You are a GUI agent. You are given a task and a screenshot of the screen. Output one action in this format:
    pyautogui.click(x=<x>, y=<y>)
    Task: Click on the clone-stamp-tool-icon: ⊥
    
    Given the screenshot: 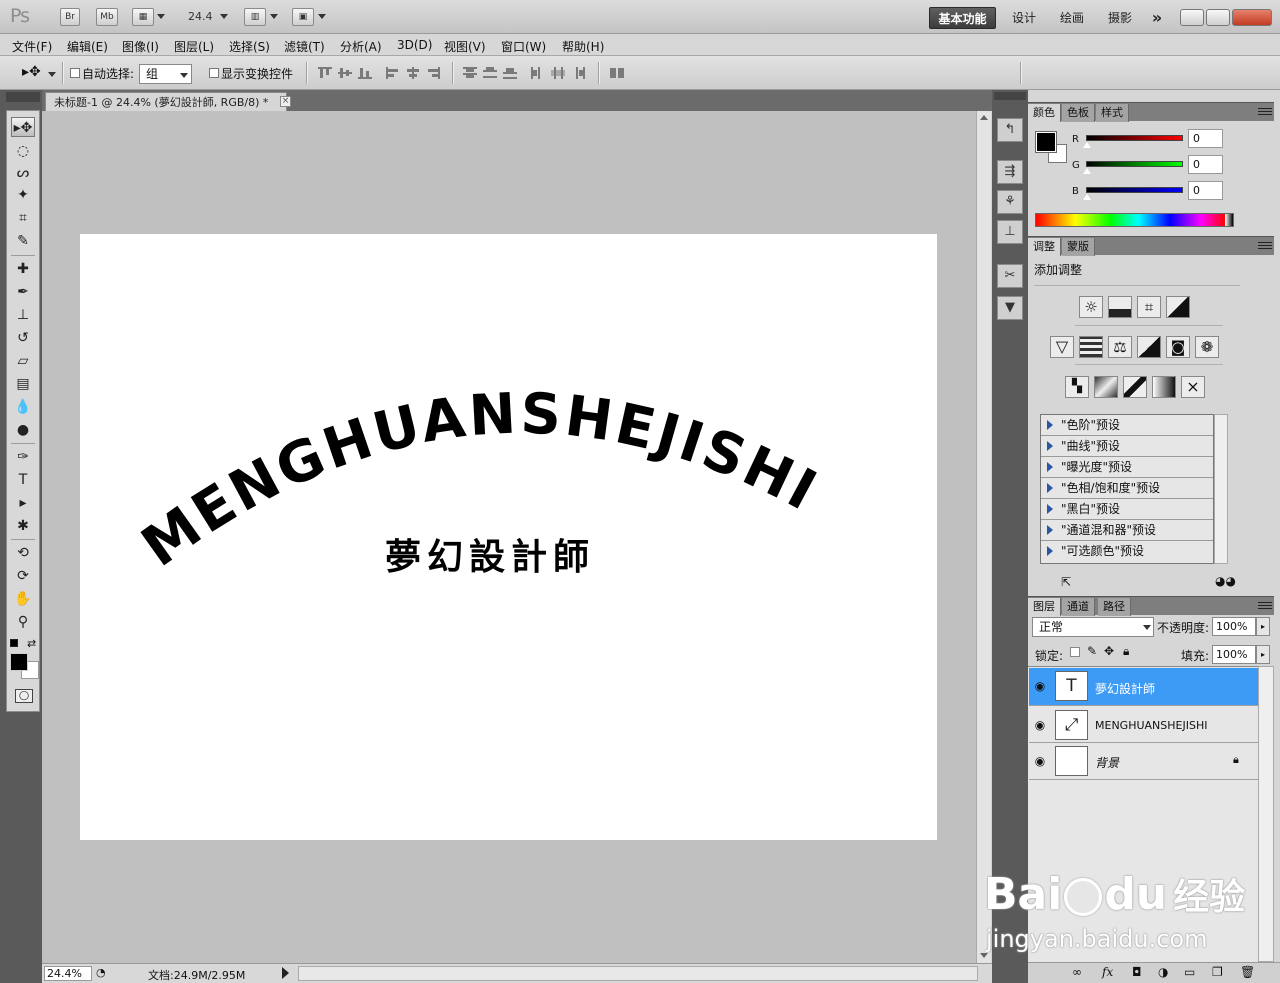 What is the action you would take?
    pyautogui.click(x=23, y=315)
    